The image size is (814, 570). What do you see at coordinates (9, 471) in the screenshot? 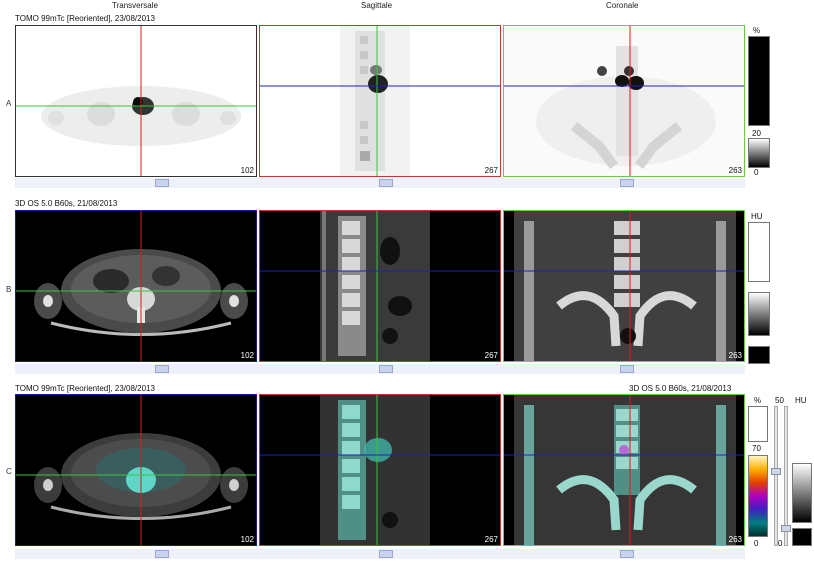
I see `row-c-letter: C` at bounding box center [9, 471].